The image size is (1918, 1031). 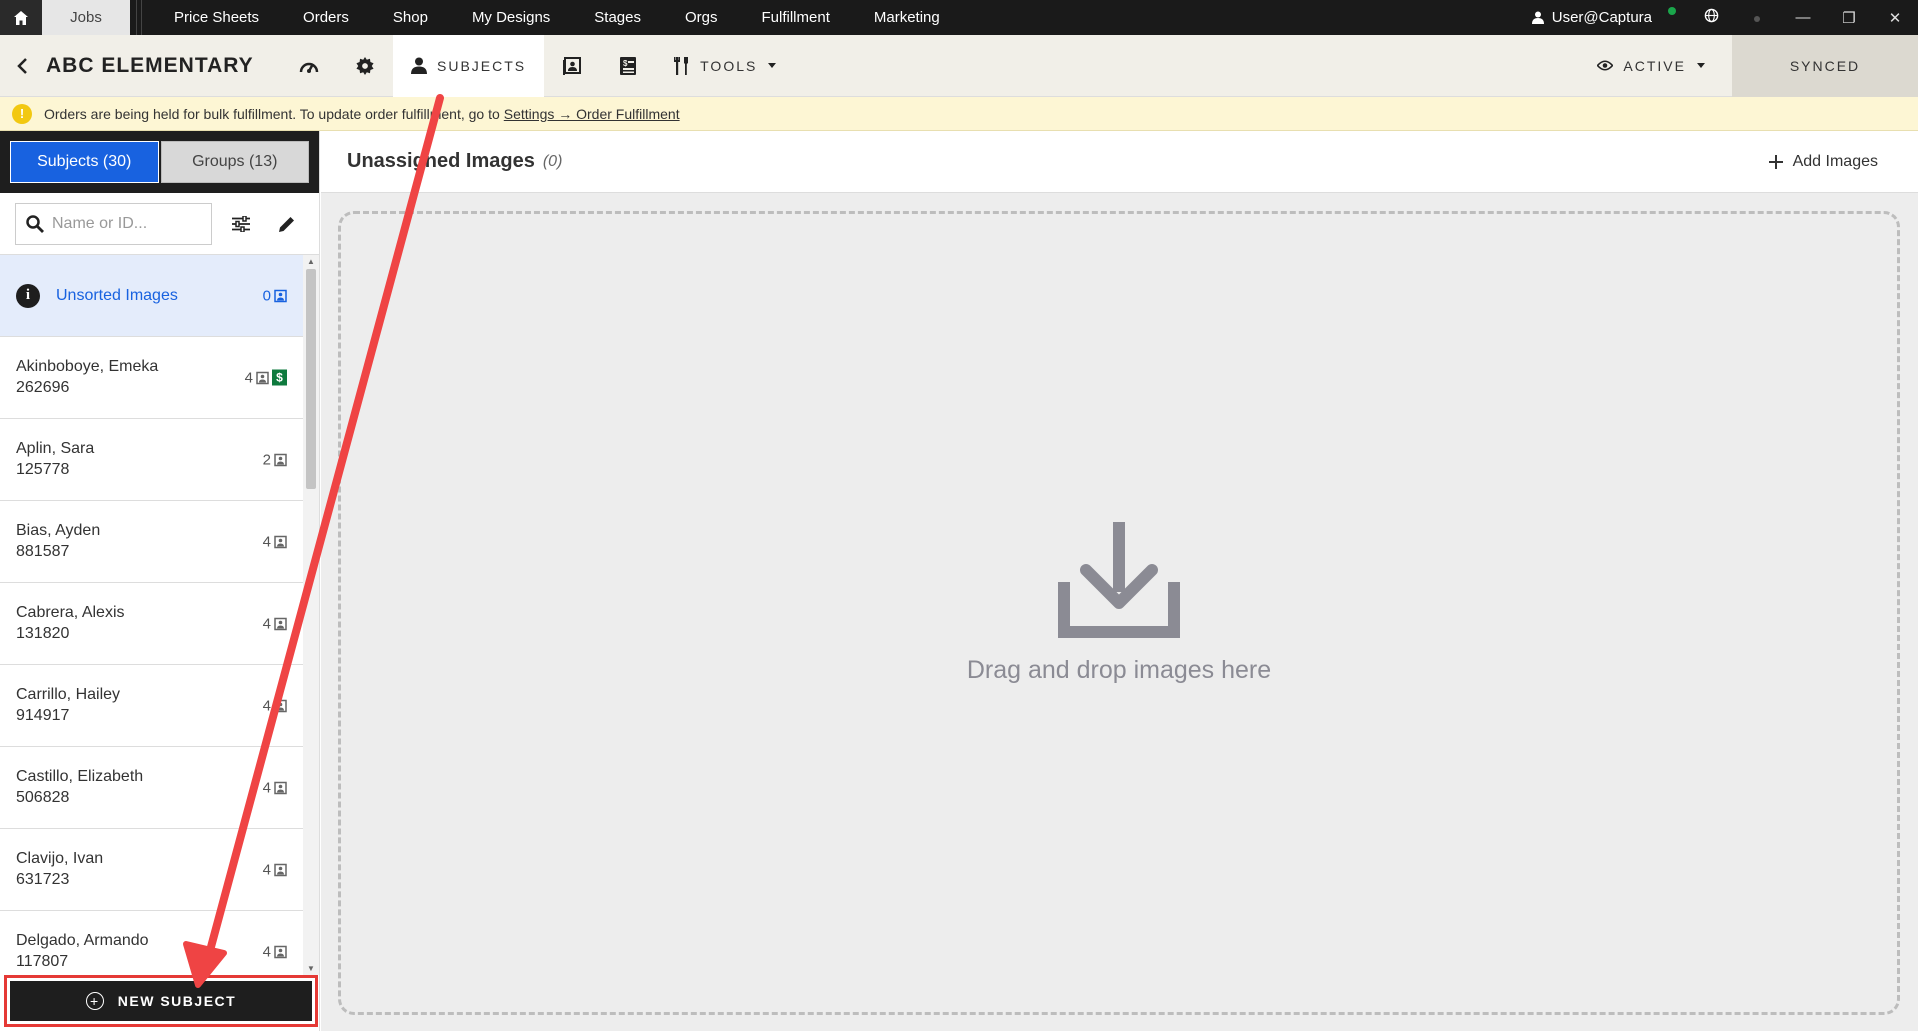 I want to click on language-button, so click(x=1711, y=17).